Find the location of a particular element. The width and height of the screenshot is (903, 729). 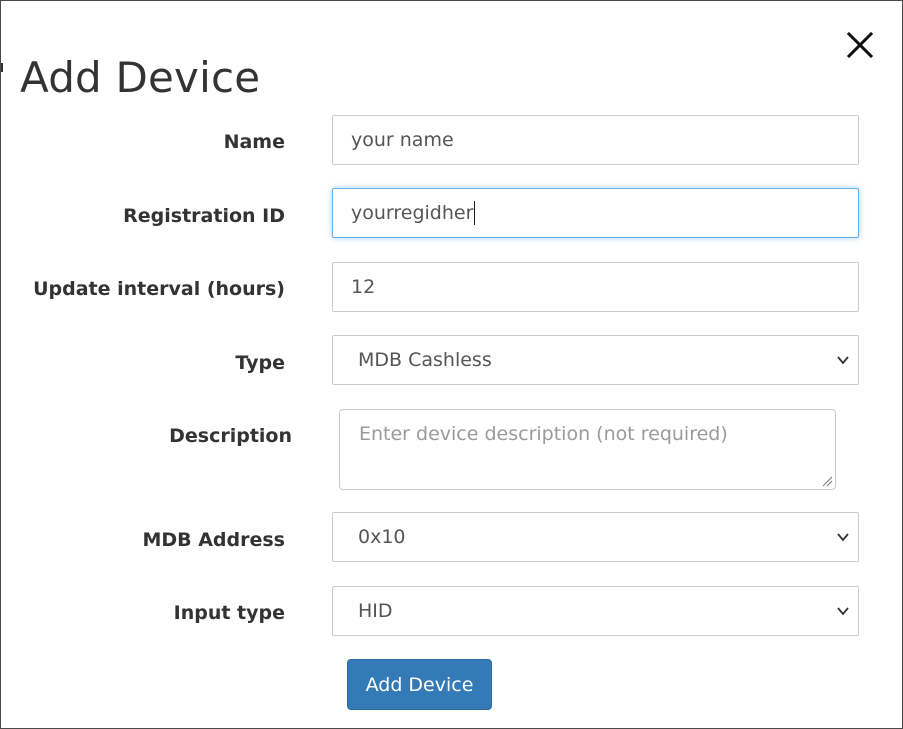

input-type-selected-value: HID is located at coordinates (375, 611).